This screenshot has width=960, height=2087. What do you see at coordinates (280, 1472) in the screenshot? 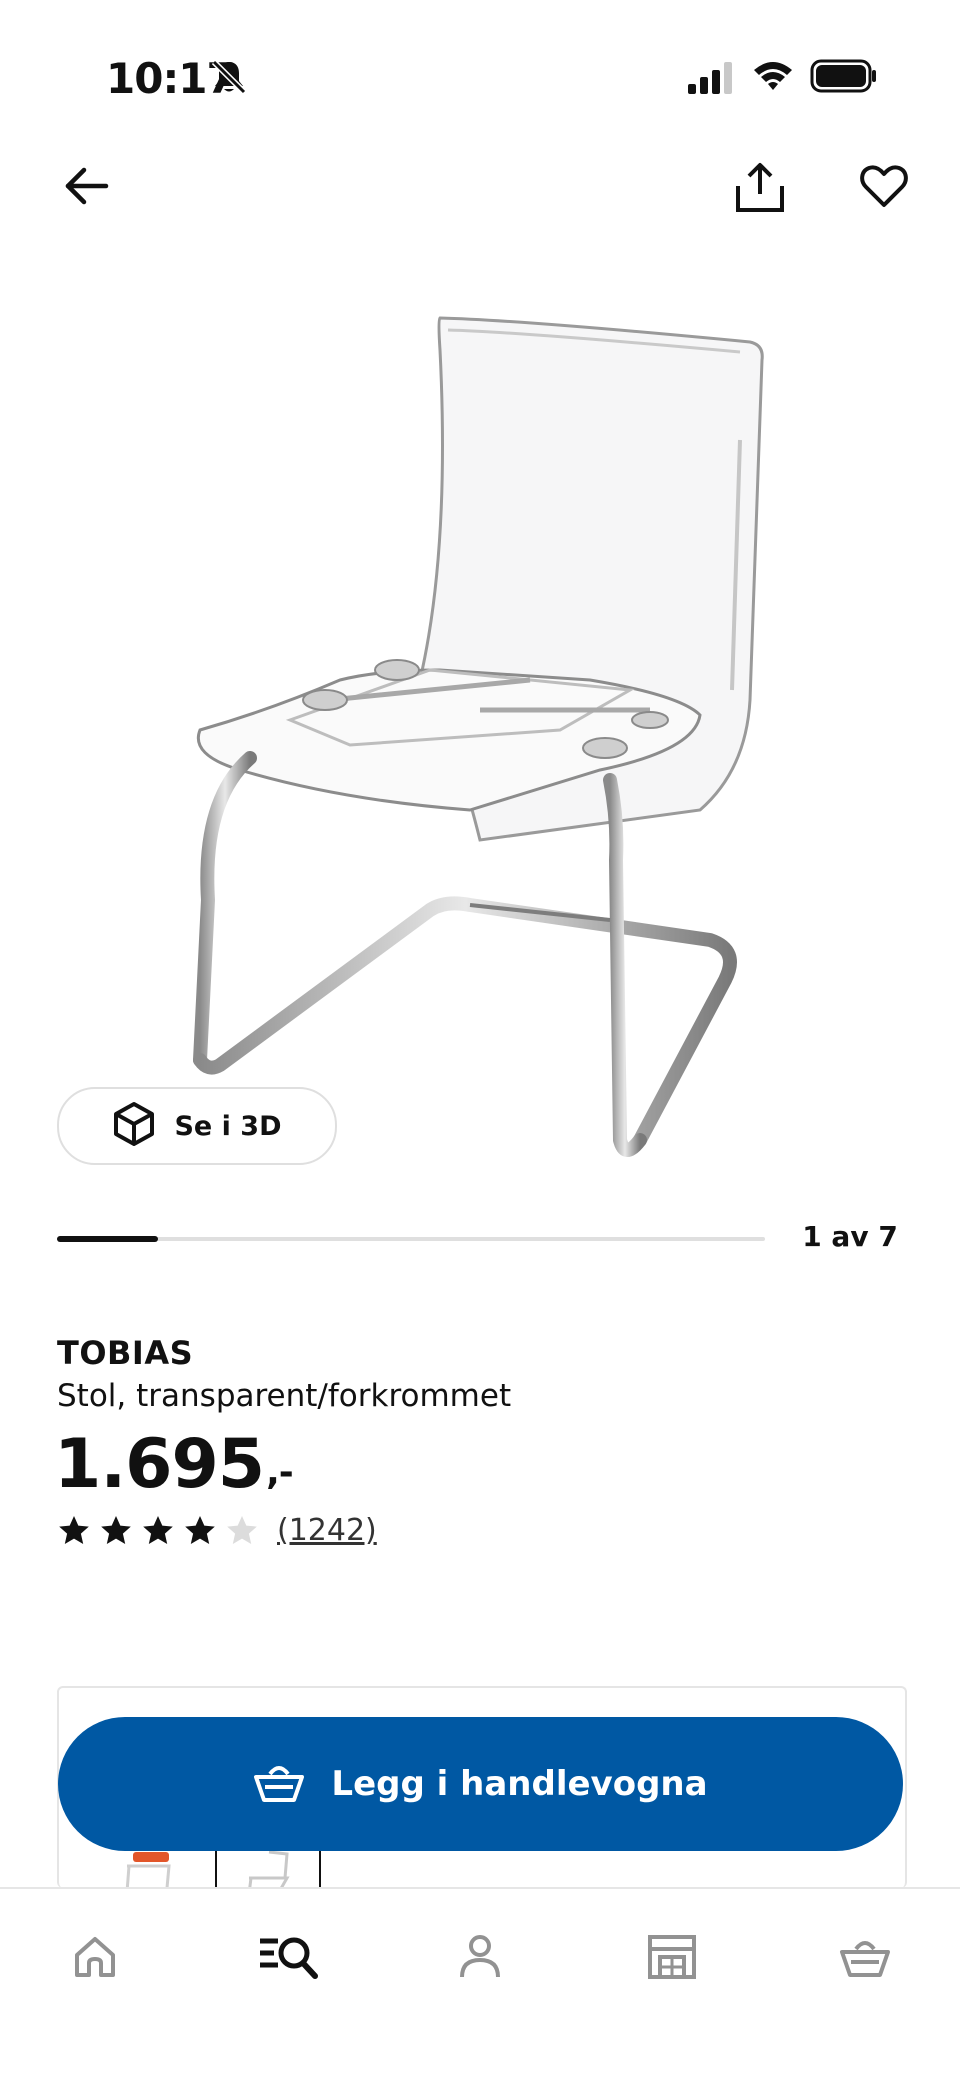
I see `price-suffix: ,-` at bounding box center [280, 1472].